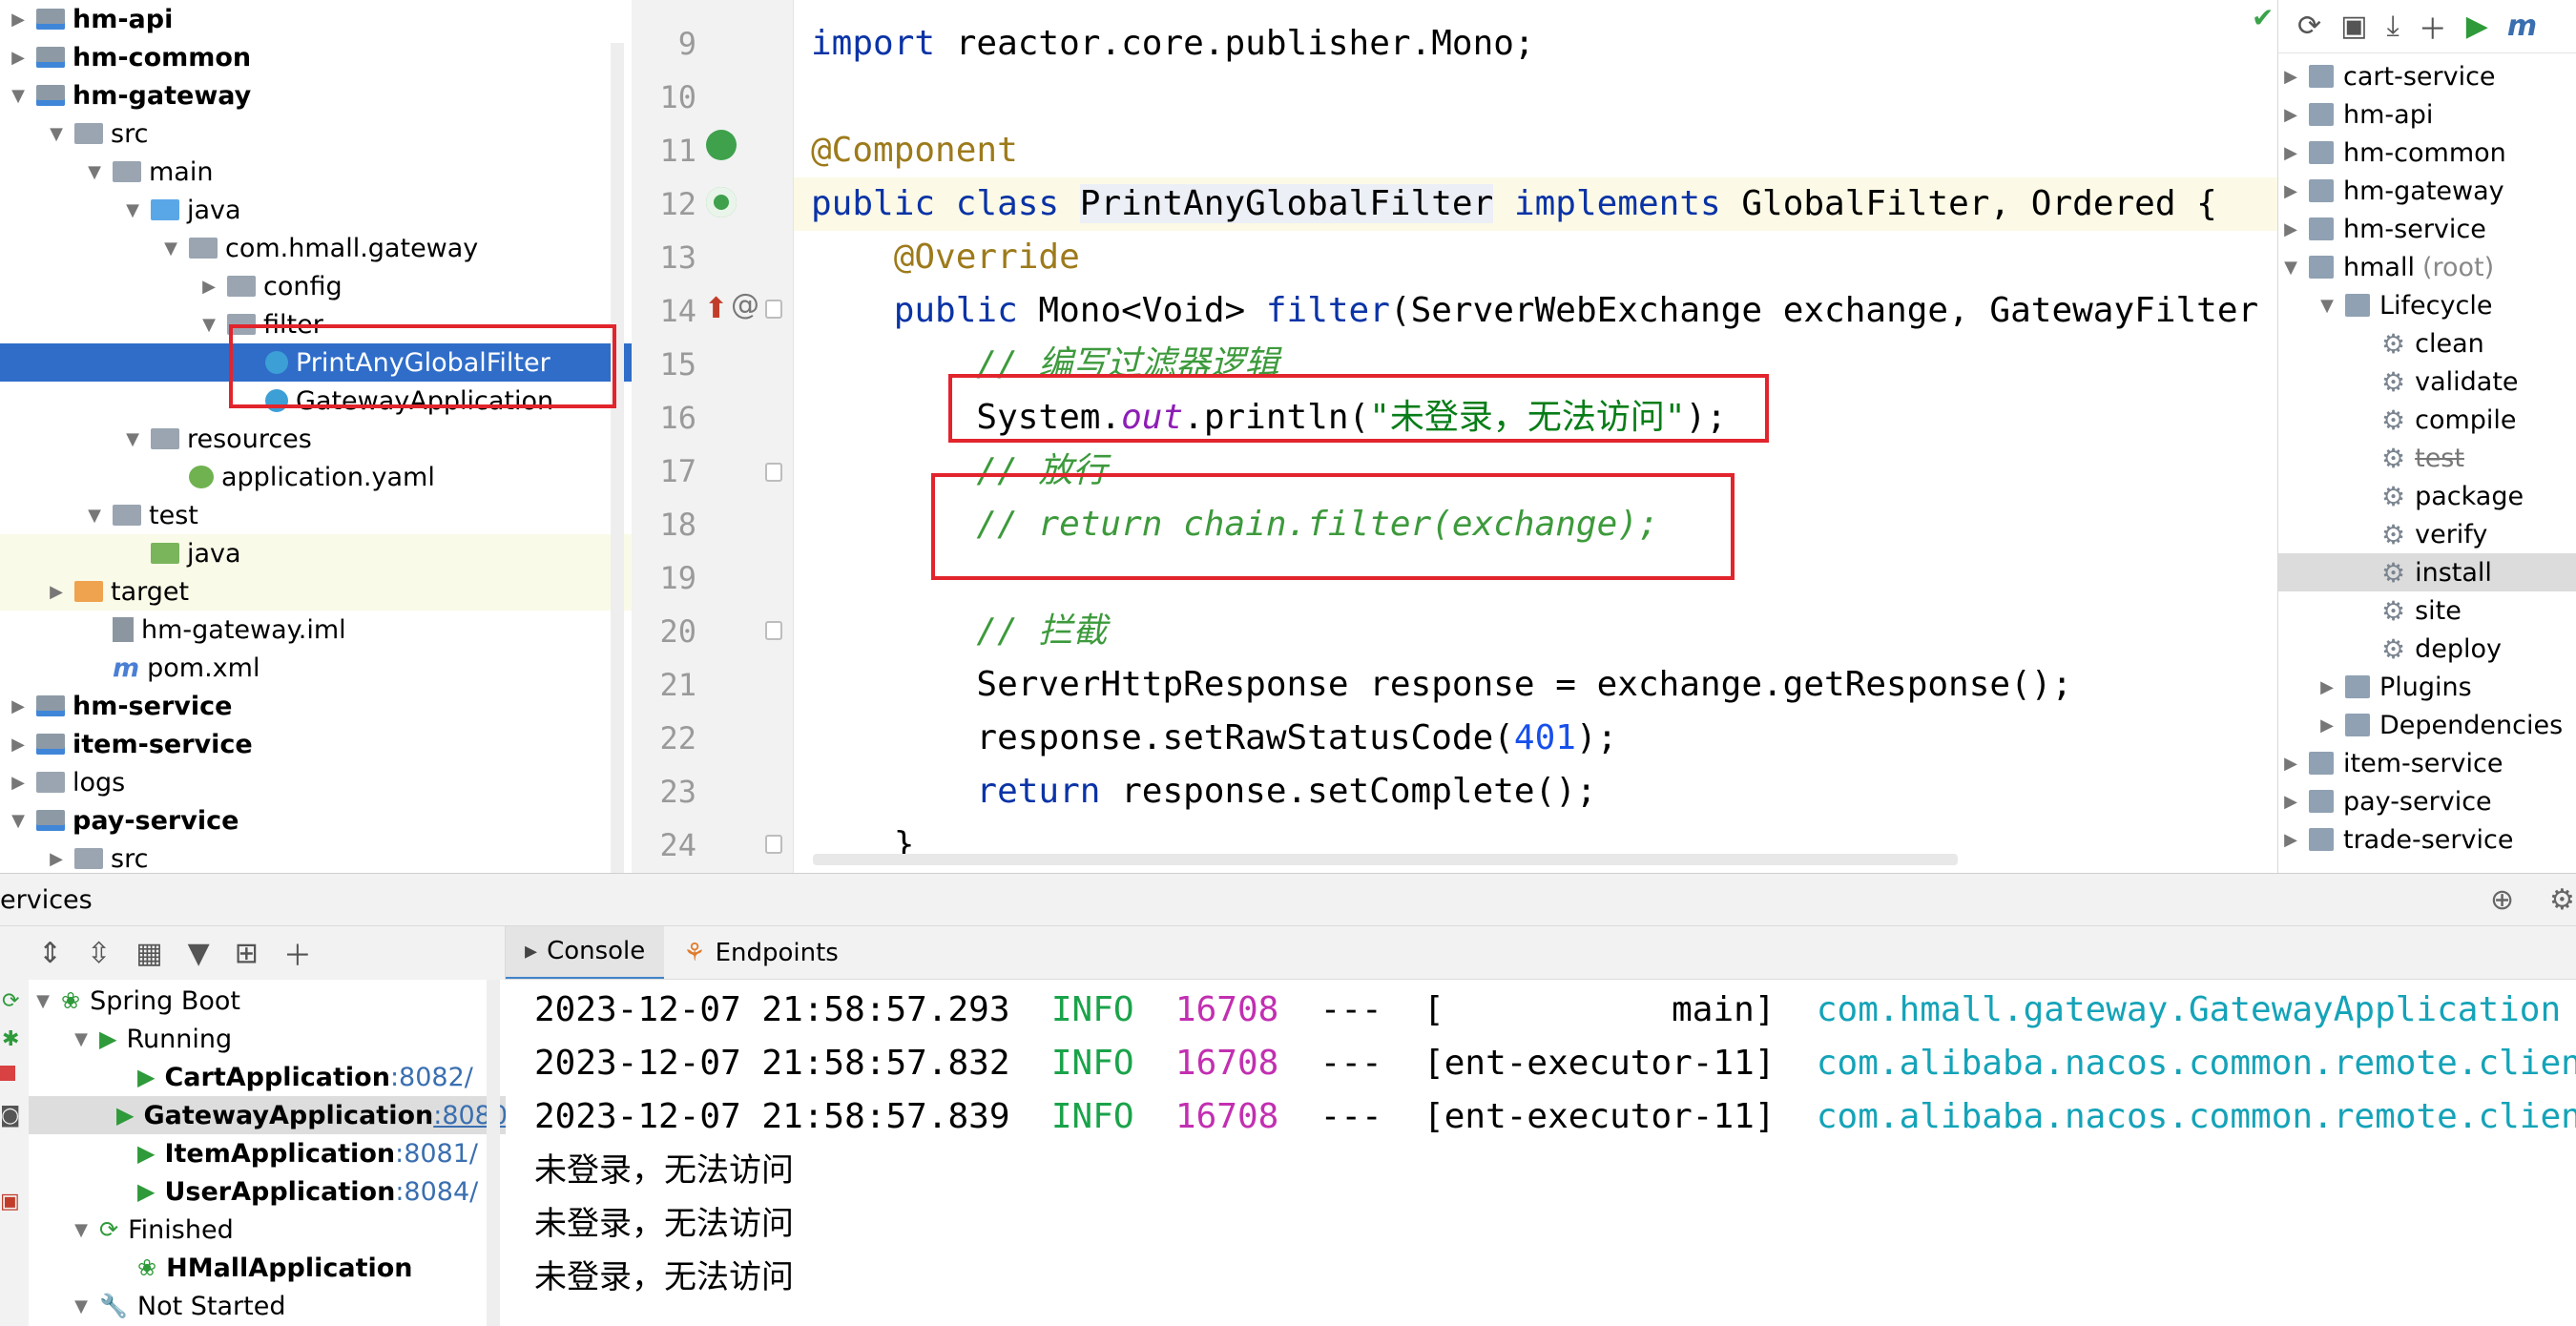 The width and height of the screenshot is (2576, 1326). What do you see at coordinates (316, 133) in the screenshot?
I see `project-tree-item: ▼ src` at bounding box center [316, 133].